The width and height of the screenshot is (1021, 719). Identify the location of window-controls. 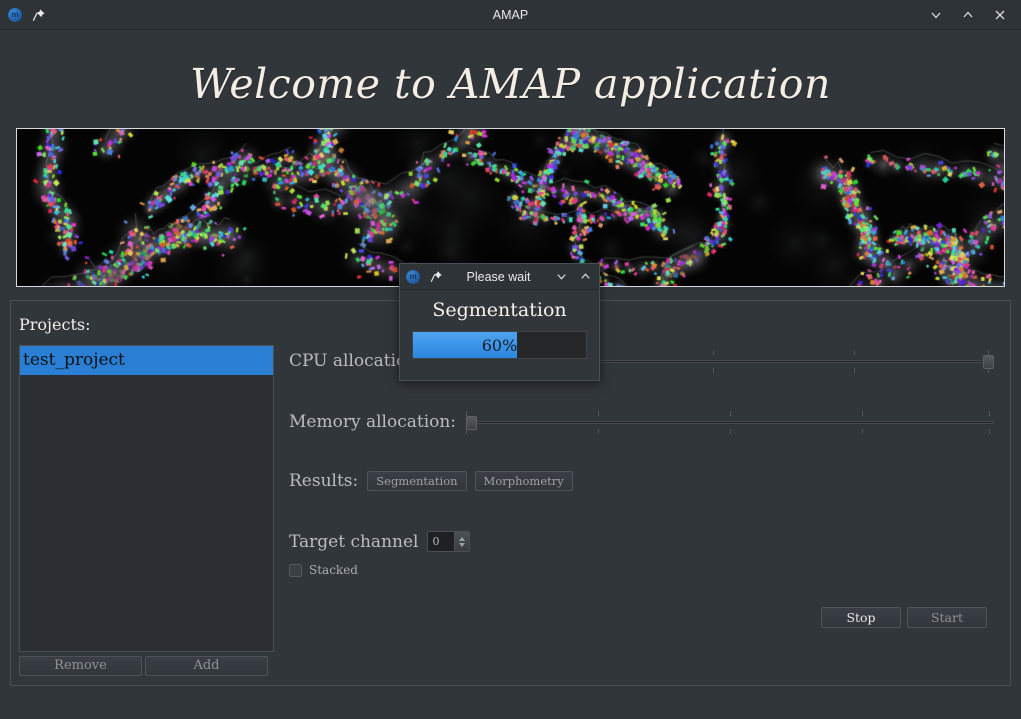
(974, 15).